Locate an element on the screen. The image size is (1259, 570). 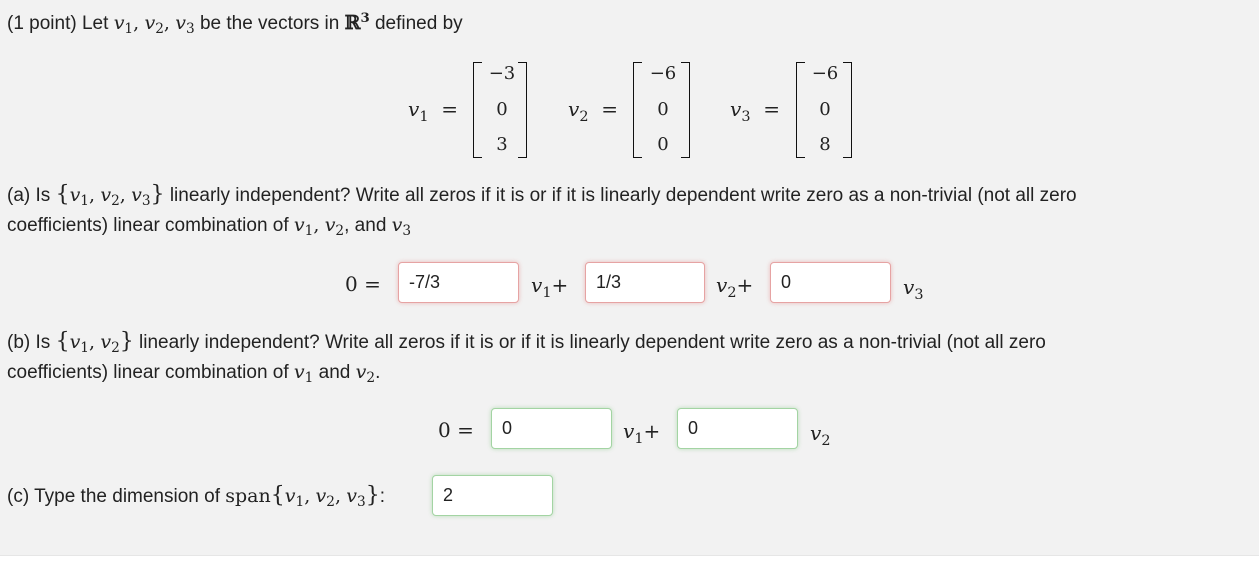
term-v1-plus: v1+ is located at coordinates (550, 287).